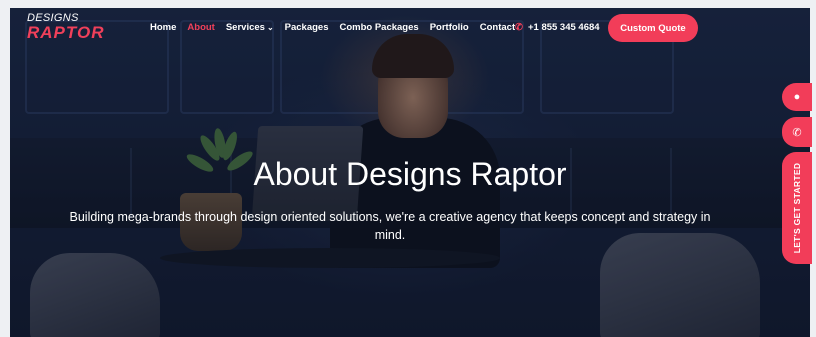 Image resolution: width=816 pixels, height=337 pixels. Describe the element at coordinates (378, 27) in the screenshot. I see `nav-combo-packages: Combo Packages` at that location.